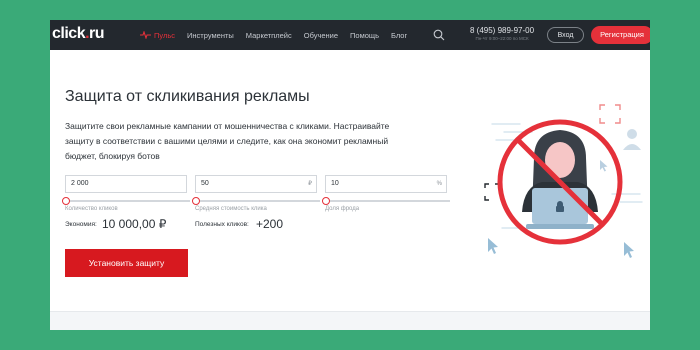 Image resolution: width=700 pixels, height=350 pixels. I want to click on click-cost-input: 50 ₽, so click(256, 184).